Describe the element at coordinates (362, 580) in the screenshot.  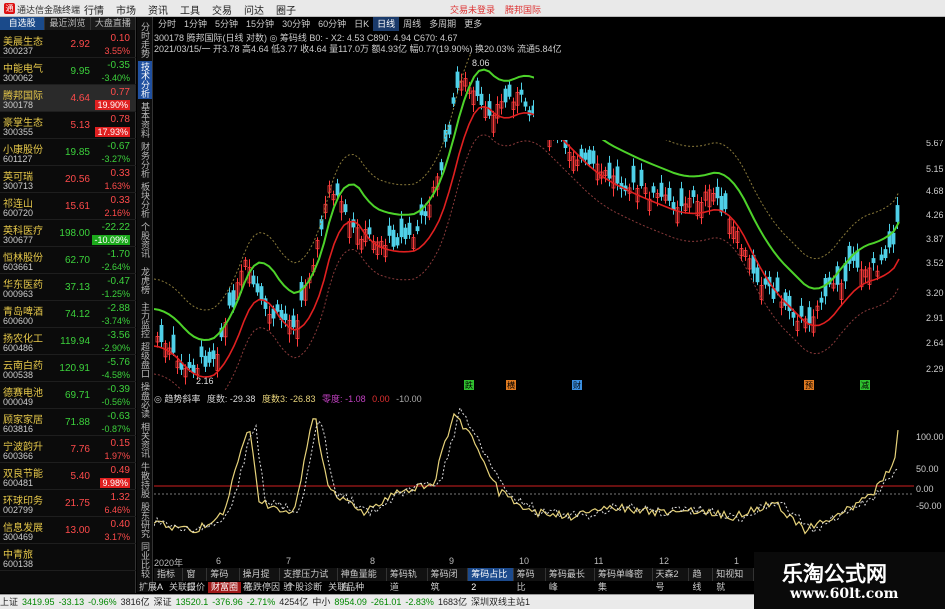
I see `indicator-tab-5: 神鱼量能自` at that location.